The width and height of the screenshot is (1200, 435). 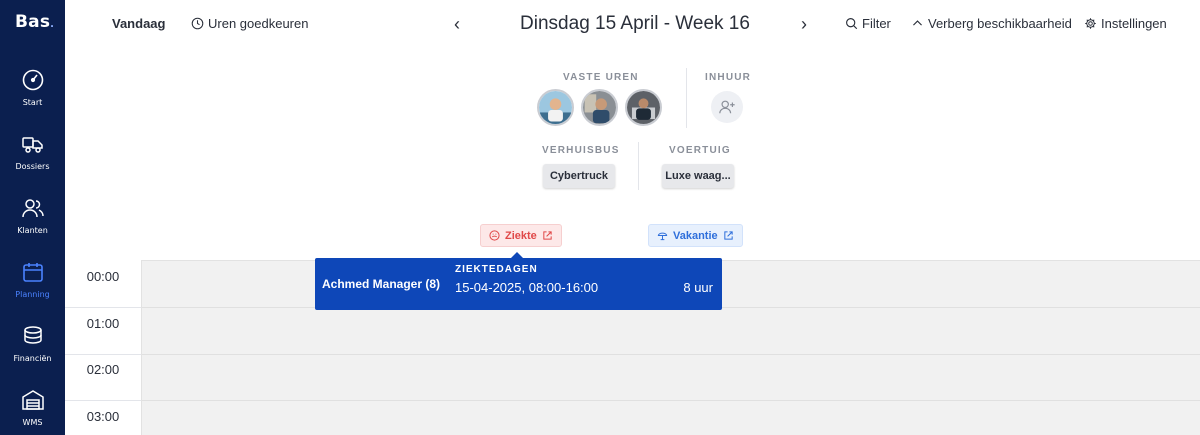 What do you see at coordinates (32, 80) in the screenshot?
I see `gauge-icon` at bounding box center [32, 80].